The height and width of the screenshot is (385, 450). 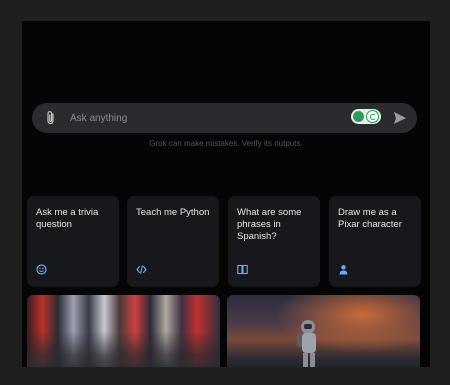 What do you see at coordinates (51, 118) in the screenshot?
I see `paperclip-icon` at bounding box center [51, 118].